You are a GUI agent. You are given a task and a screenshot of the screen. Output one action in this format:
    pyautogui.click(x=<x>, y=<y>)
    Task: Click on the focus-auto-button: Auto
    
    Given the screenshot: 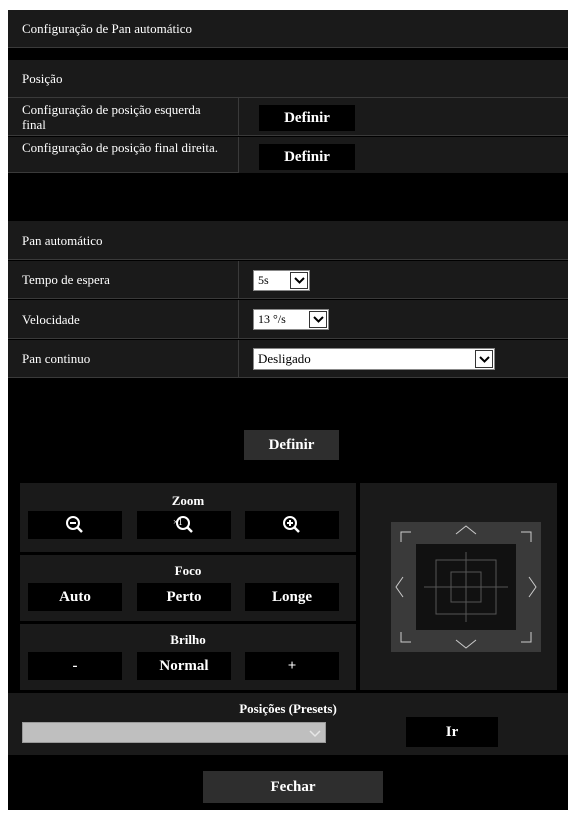 What is the action you would take?
    pyautogui.click(x=75, y=597)
    